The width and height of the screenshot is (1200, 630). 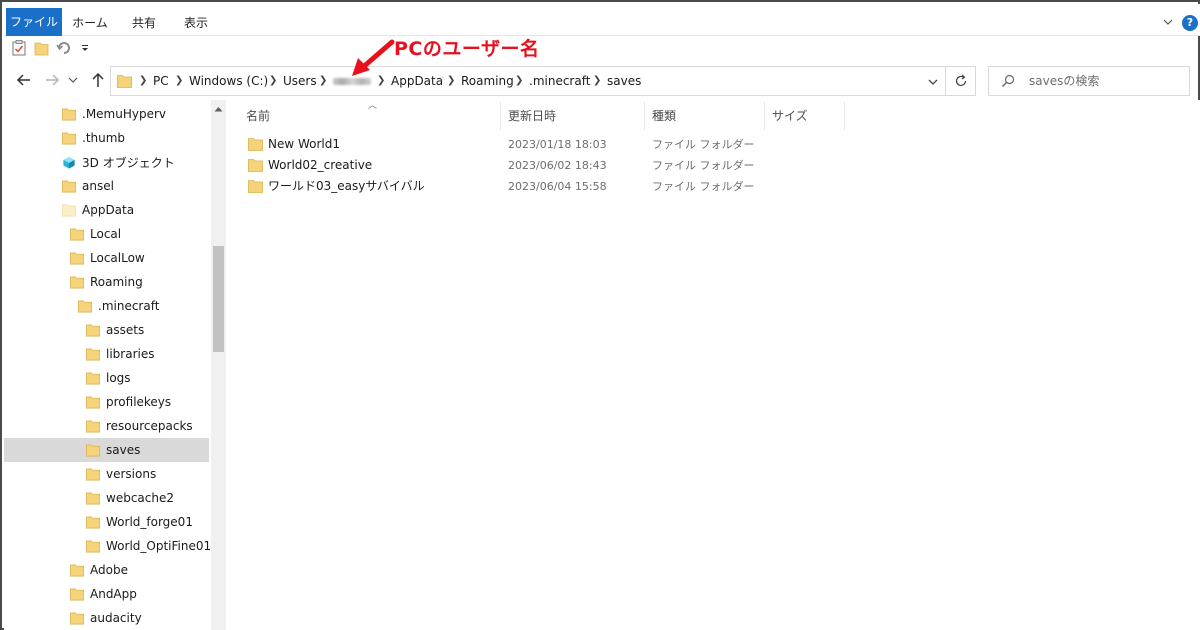 I want to click on nav-item-label: .MemuHyperv, so click(x=124, y=114).